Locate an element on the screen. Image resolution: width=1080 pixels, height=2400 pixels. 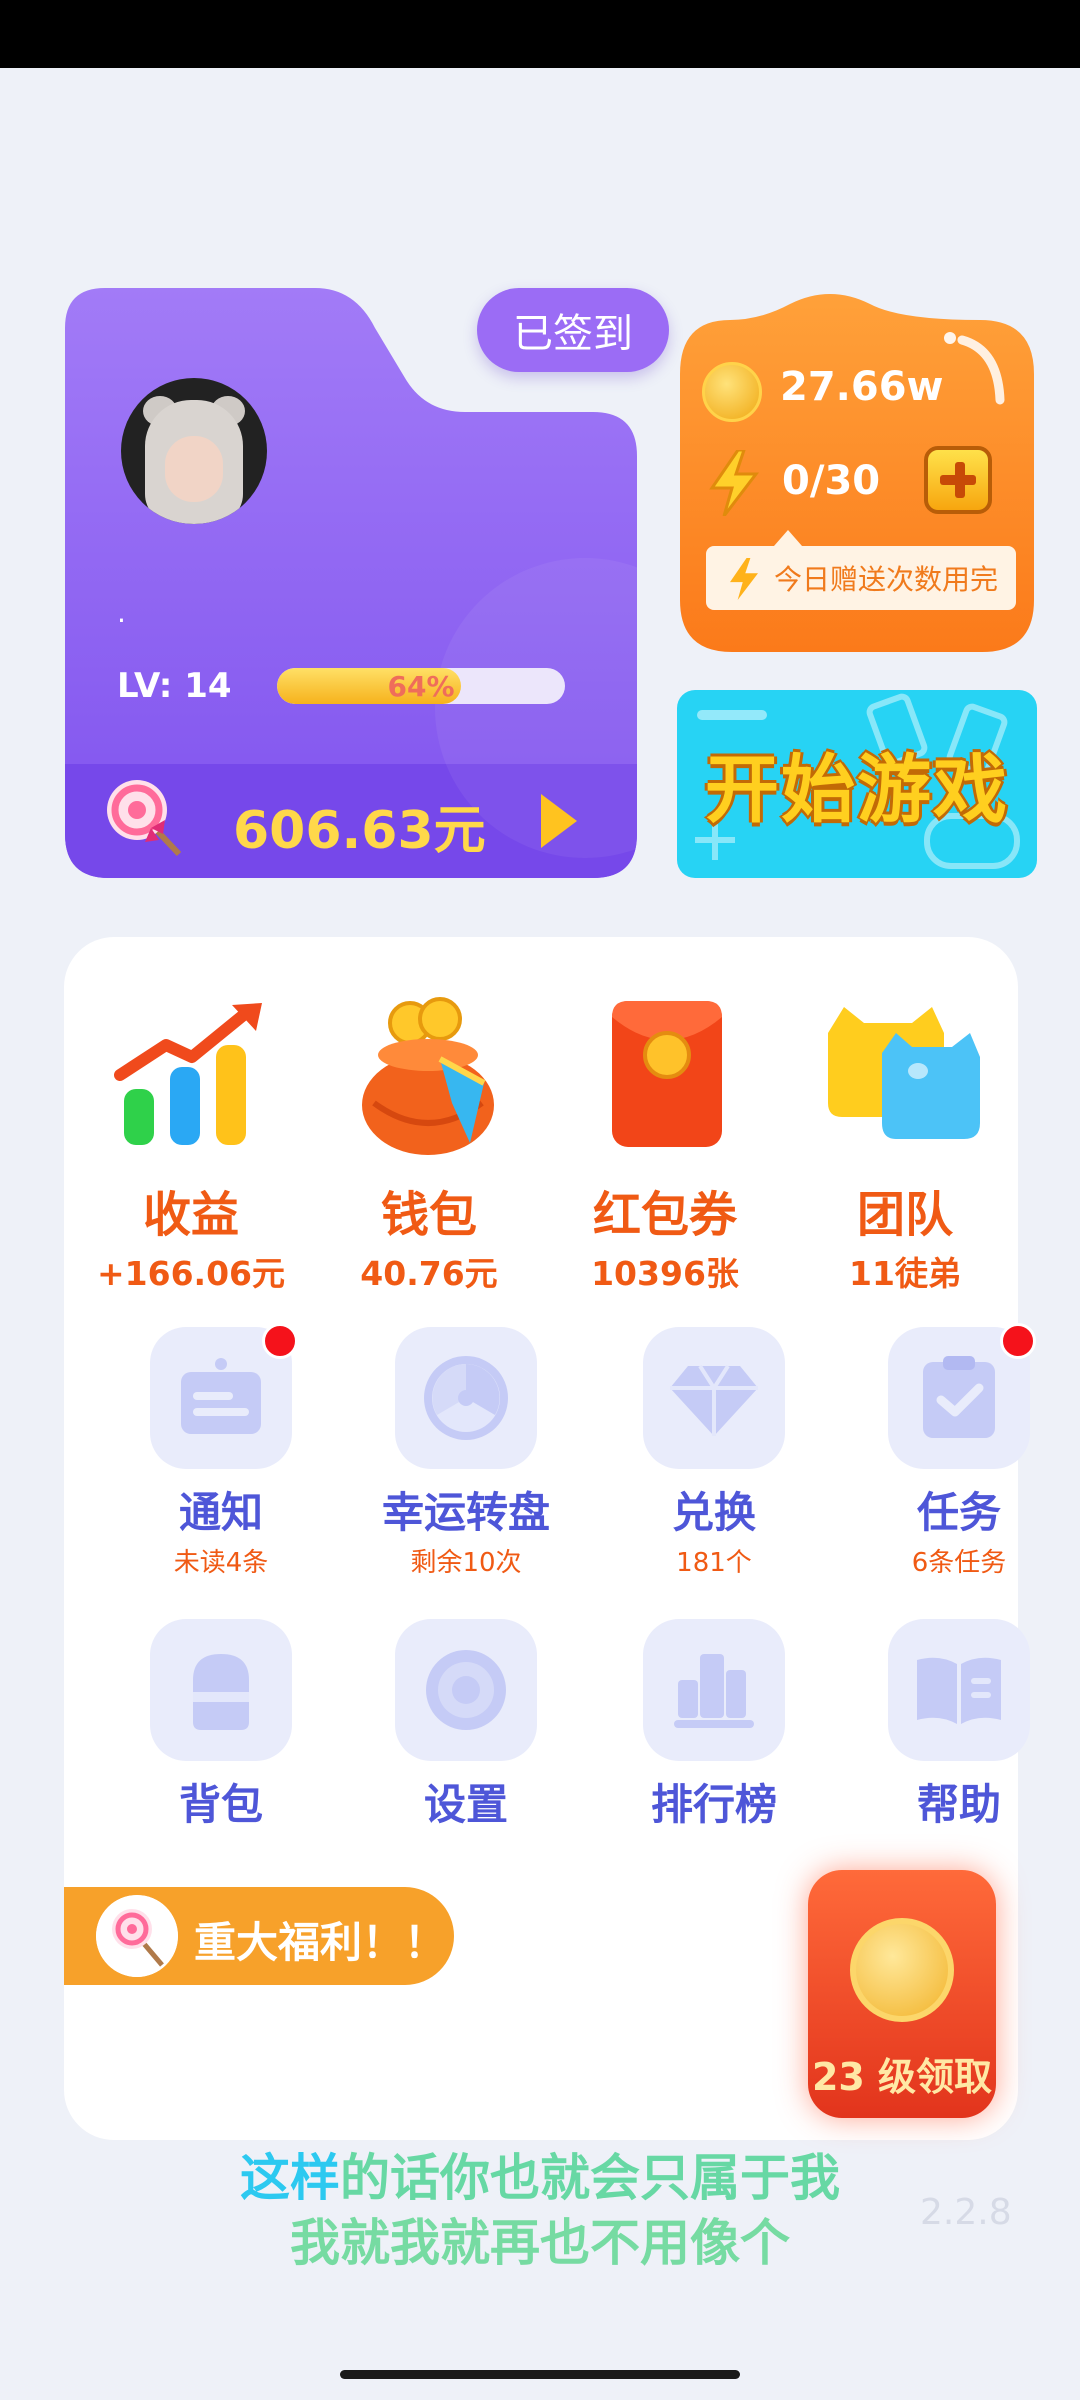
balance-row: 606.63元 is located at coordinates (351, 821).